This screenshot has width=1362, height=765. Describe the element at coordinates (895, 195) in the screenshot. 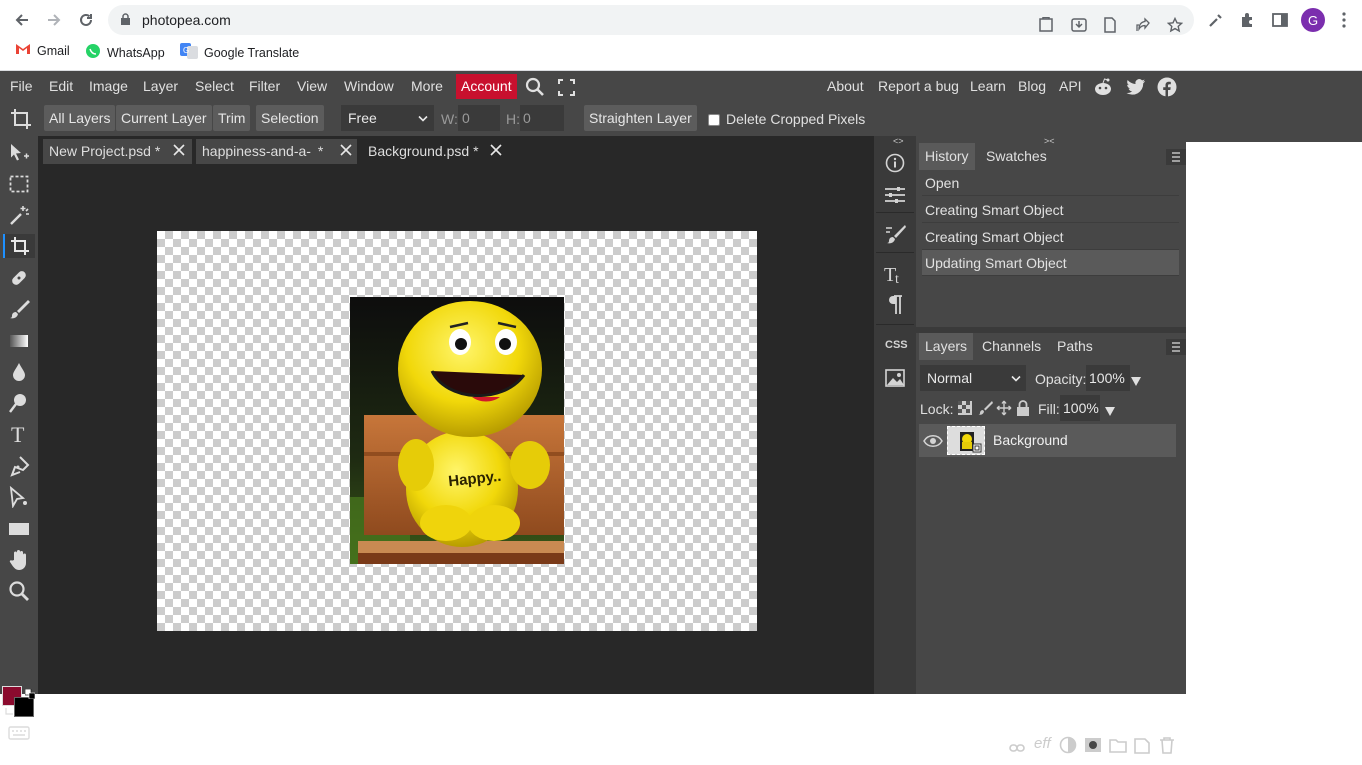

I see `adjustments-icon` at that location.